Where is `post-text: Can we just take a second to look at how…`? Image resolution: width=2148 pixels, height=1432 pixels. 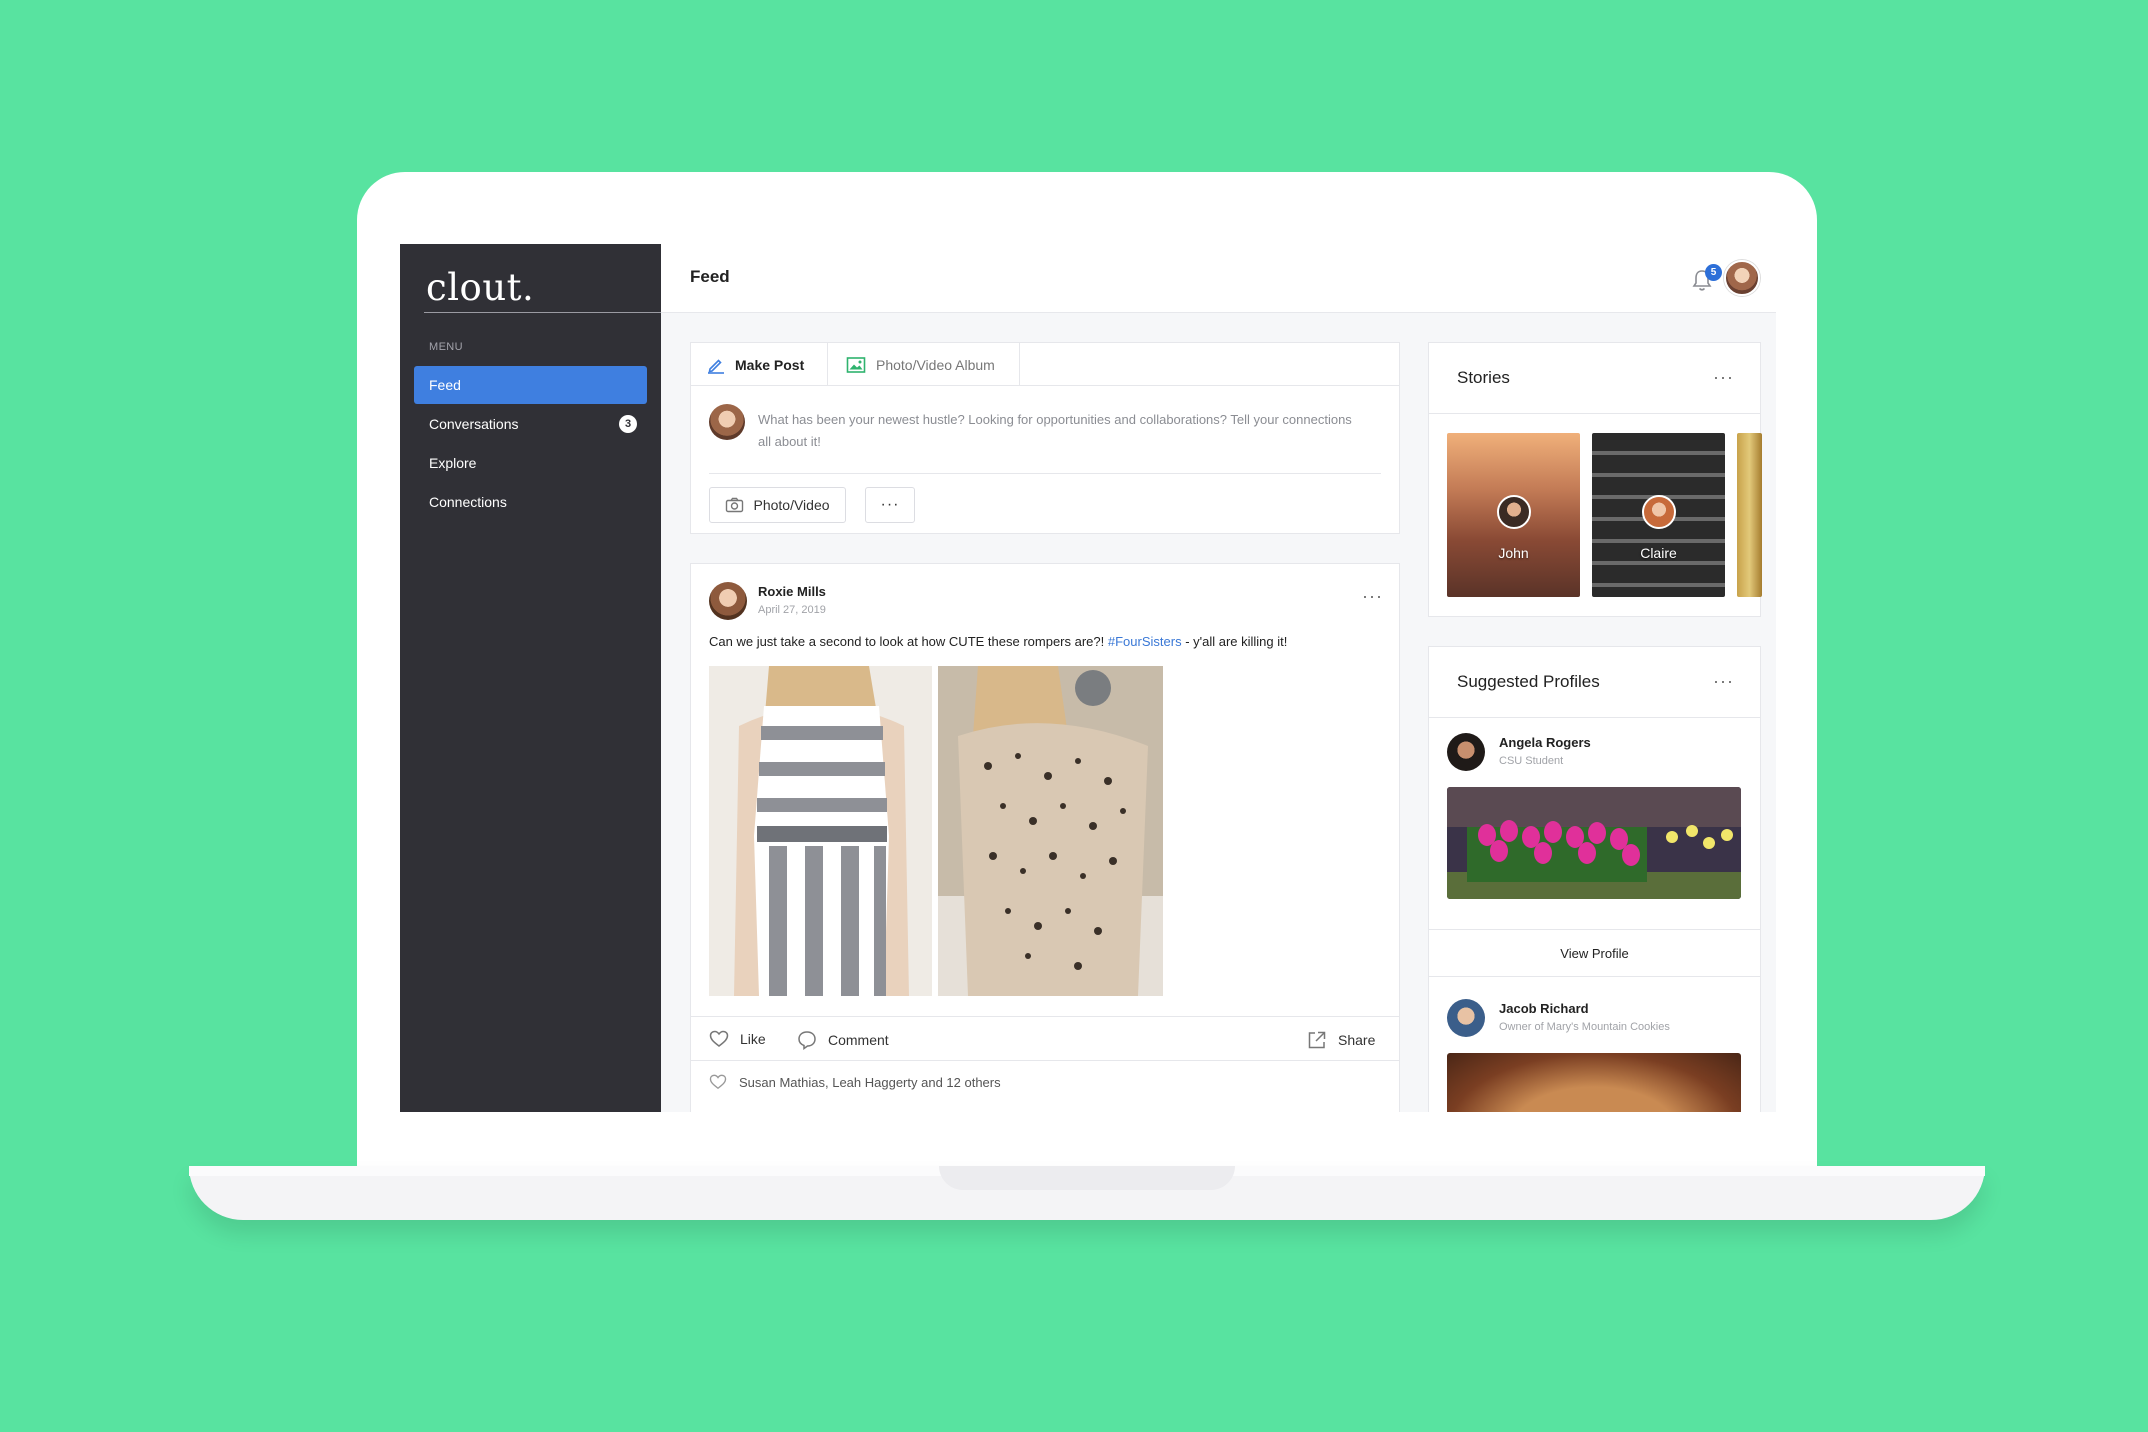
post-text: Can we just take a second to look at how… is located at coordinates (998, 641).